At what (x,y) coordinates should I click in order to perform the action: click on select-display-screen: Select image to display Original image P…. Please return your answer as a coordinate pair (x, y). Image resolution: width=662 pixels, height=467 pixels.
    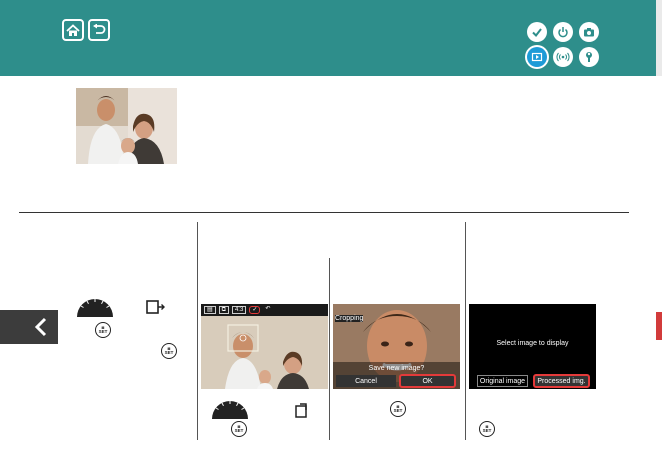
    Looking at the image, I should click on (532, 346).